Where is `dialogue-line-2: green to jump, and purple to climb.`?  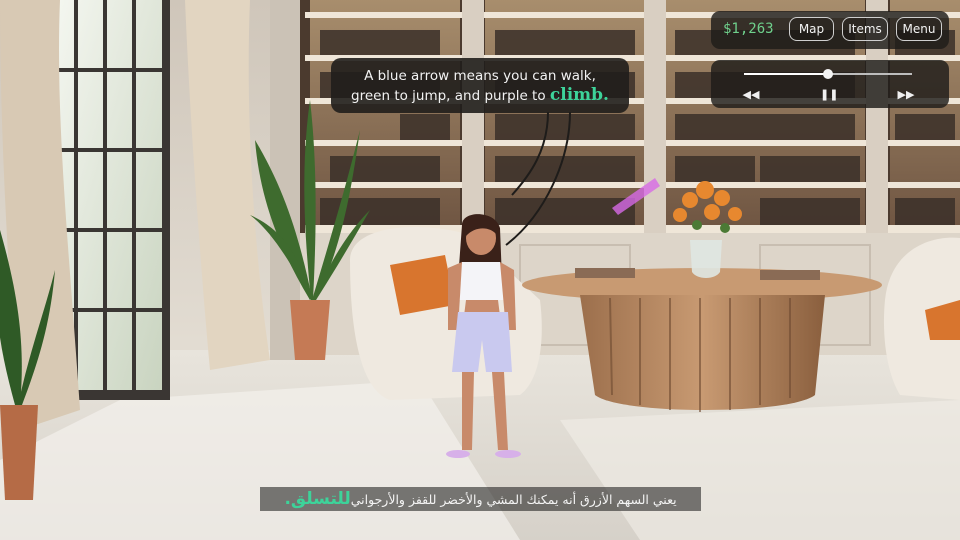
dialogue-line-2: green to jump, and purple to climb. is located at coordinates (480, 96).